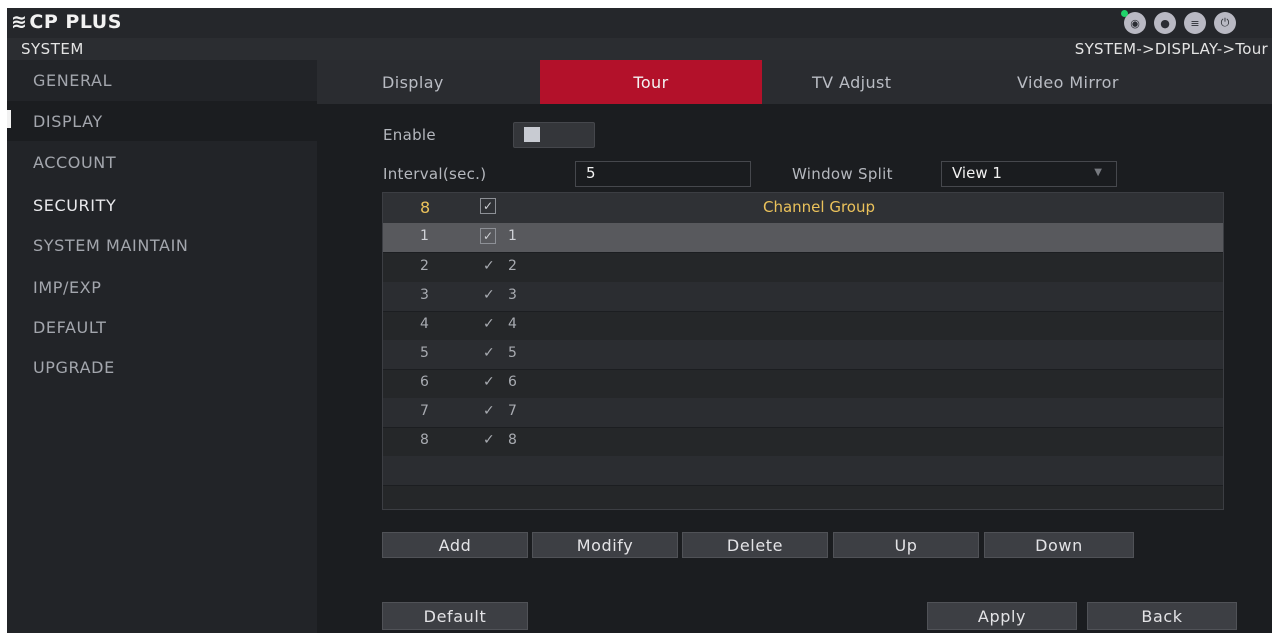 The width and height of the screenshot is (1282, 633). I want to click on section-title: SYSTEM, so click(52, 49).